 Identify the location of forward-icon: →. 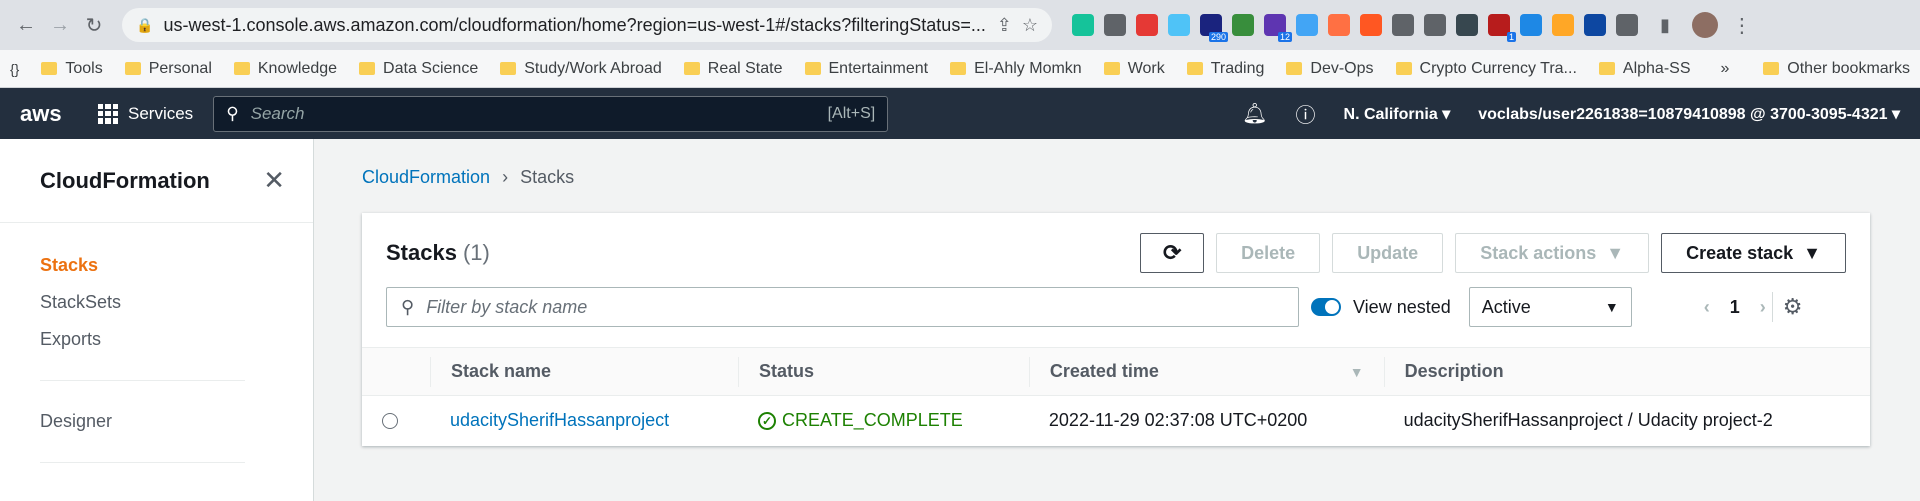
(60, 25).